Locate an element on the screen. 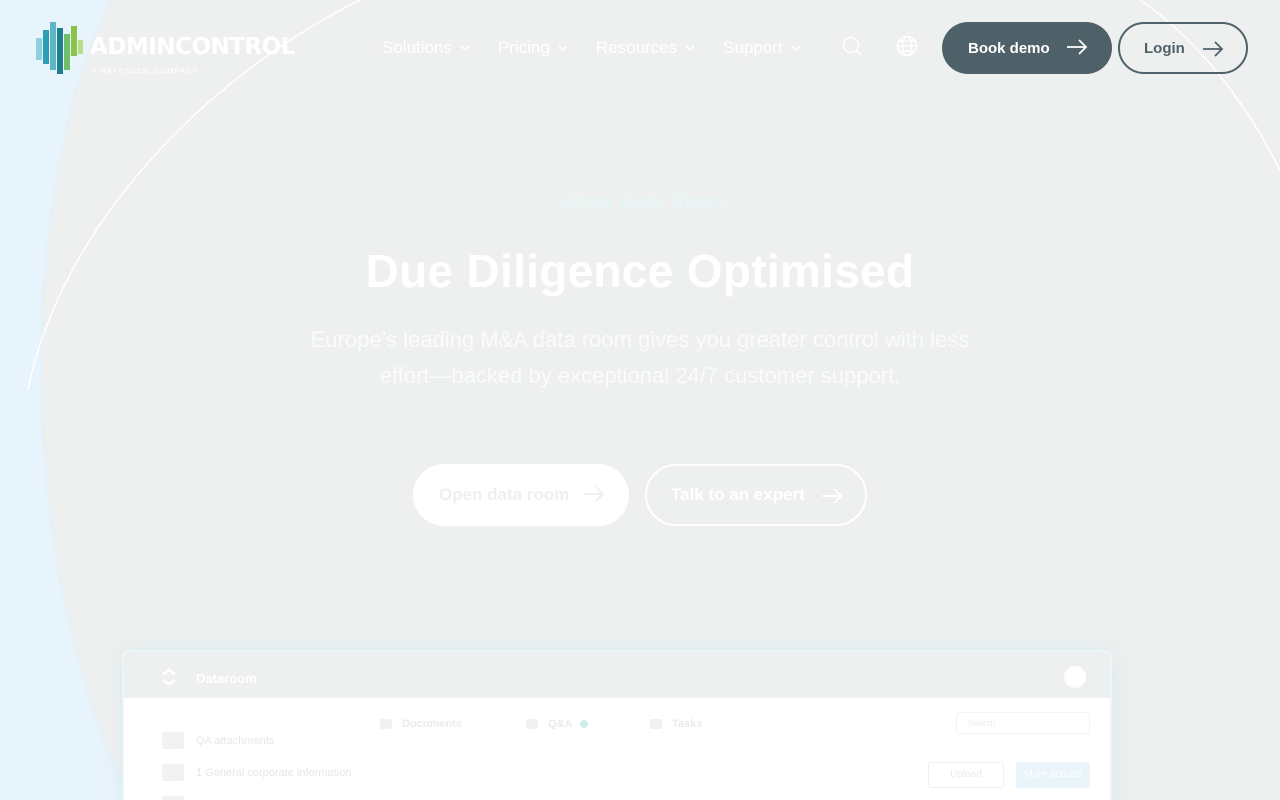 Image resolution: width=1280 pixels, height=800 pixels. brand-logo: ADMINCONTROL A RAVENSEIL COMPANY is located at coordinates (165, 48).